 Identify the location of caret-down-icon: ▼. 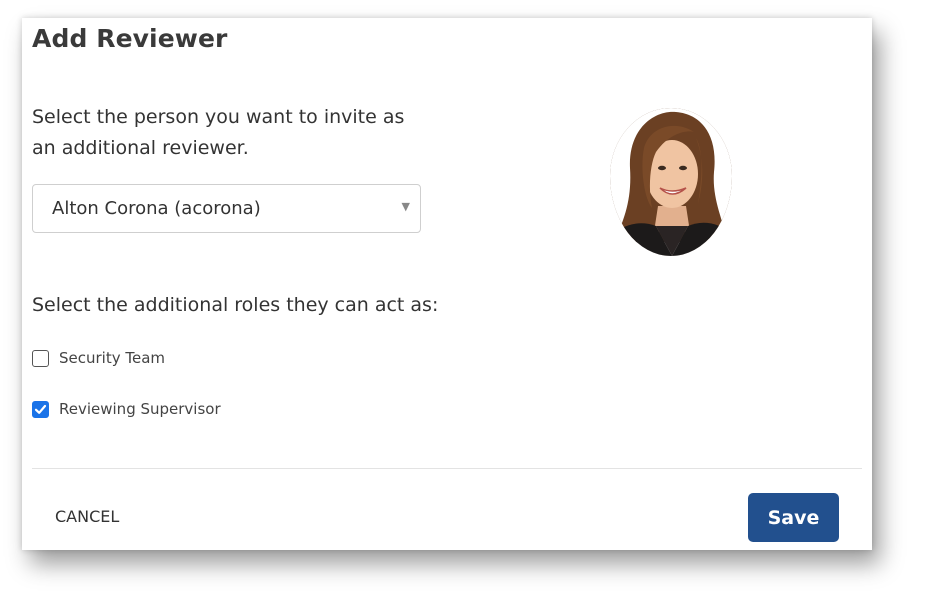
(405, 206).